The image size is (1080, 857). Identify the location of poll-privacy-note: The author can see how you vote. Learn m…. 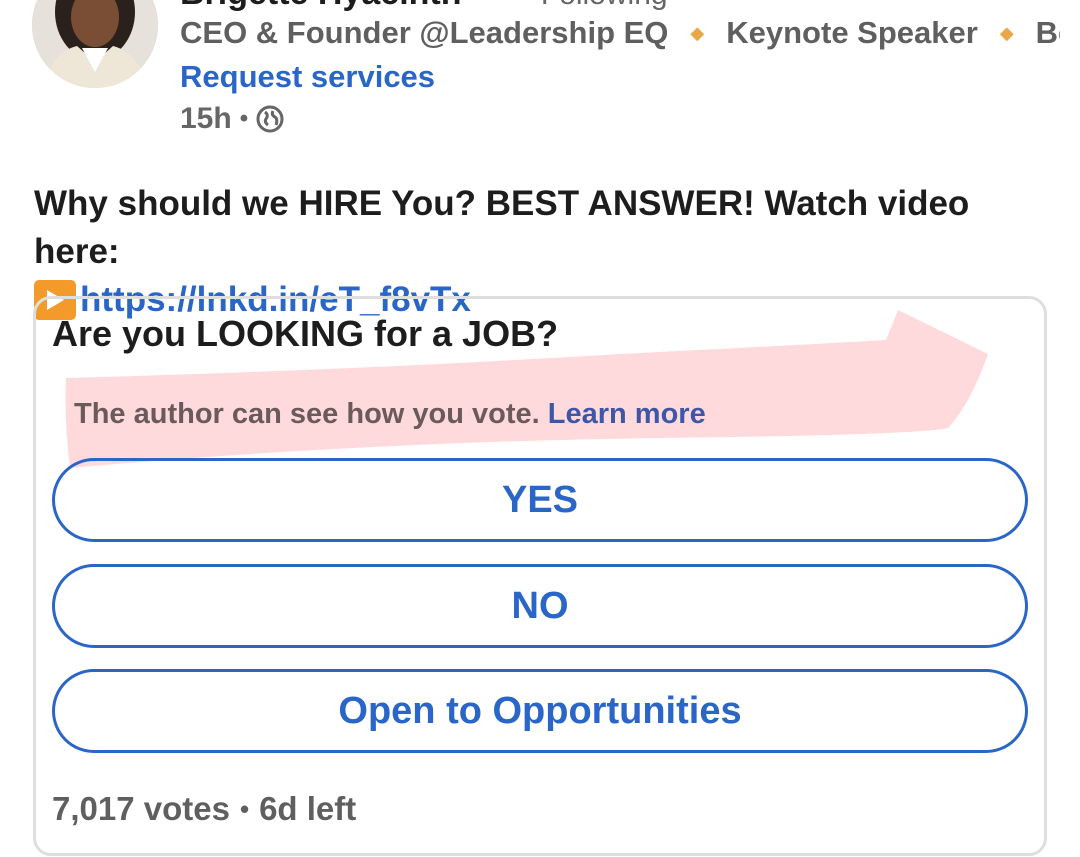
(390, 414).